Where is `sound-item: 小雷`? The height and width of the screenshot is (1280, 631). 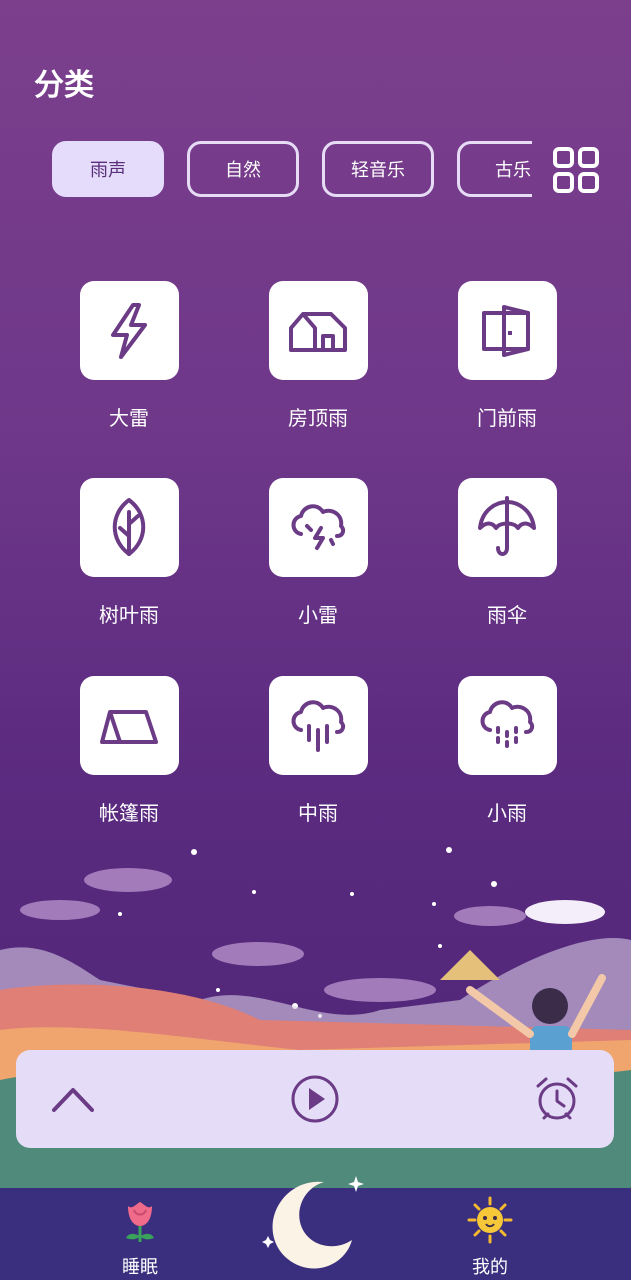 sound-item: 小雷 is located at coordinates (318, 553).